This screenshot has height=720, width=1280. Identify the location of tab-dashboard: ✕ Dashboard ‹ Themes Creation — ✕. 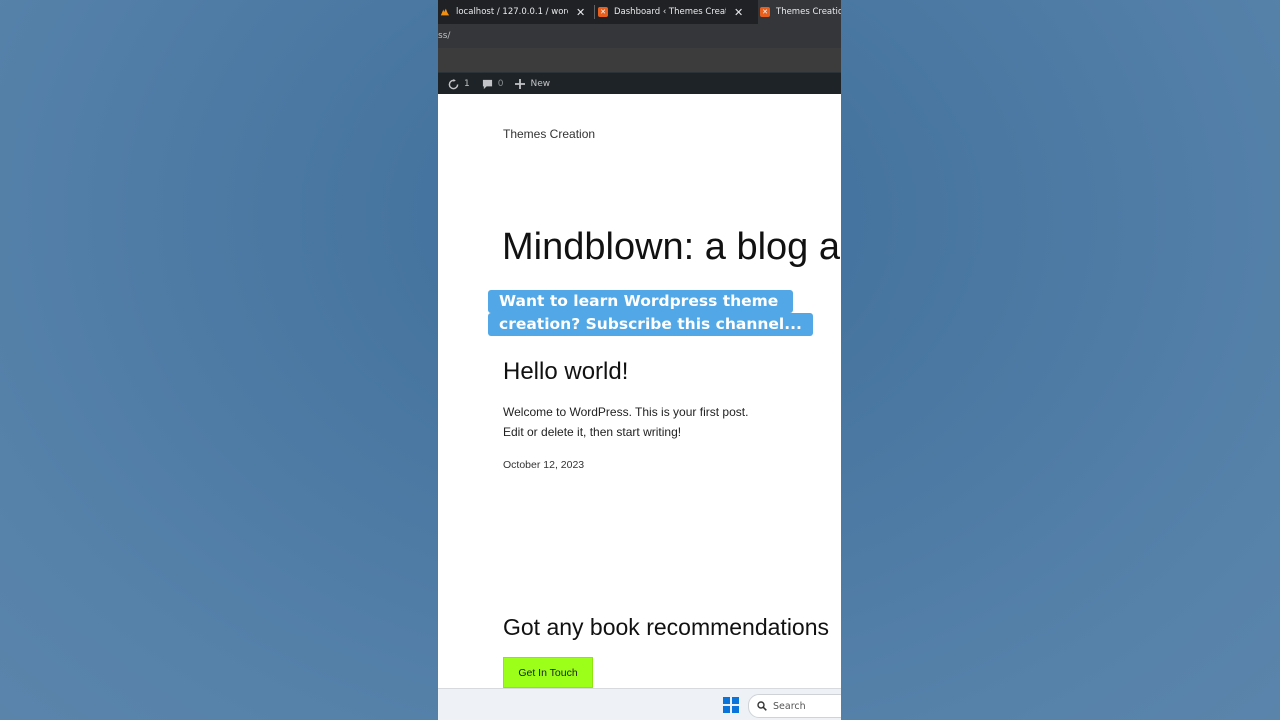
(673, 12).